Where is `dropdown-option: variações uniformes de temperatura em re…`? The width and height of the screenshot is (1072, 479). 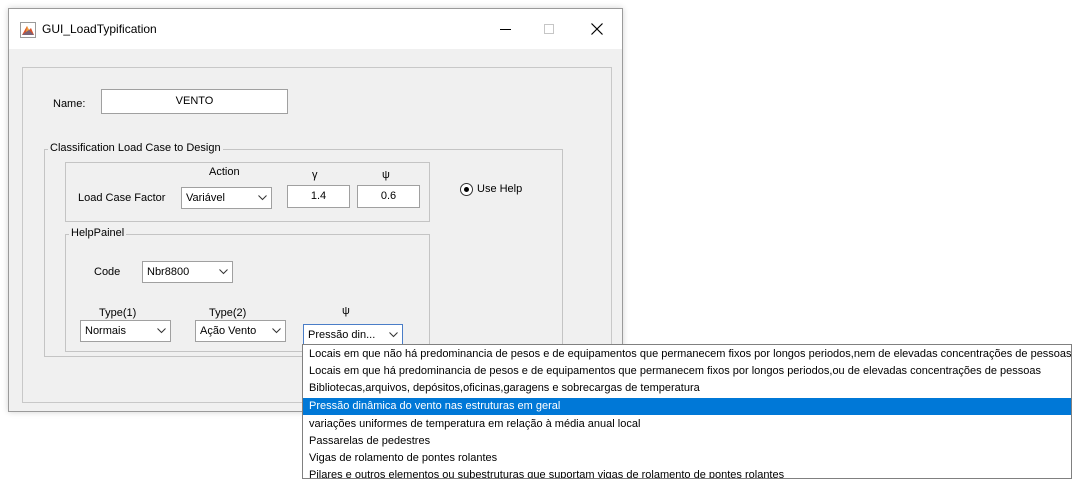
dropdown-option: variações uniformes de temperatura em re… is located at coordinates (687, 424).